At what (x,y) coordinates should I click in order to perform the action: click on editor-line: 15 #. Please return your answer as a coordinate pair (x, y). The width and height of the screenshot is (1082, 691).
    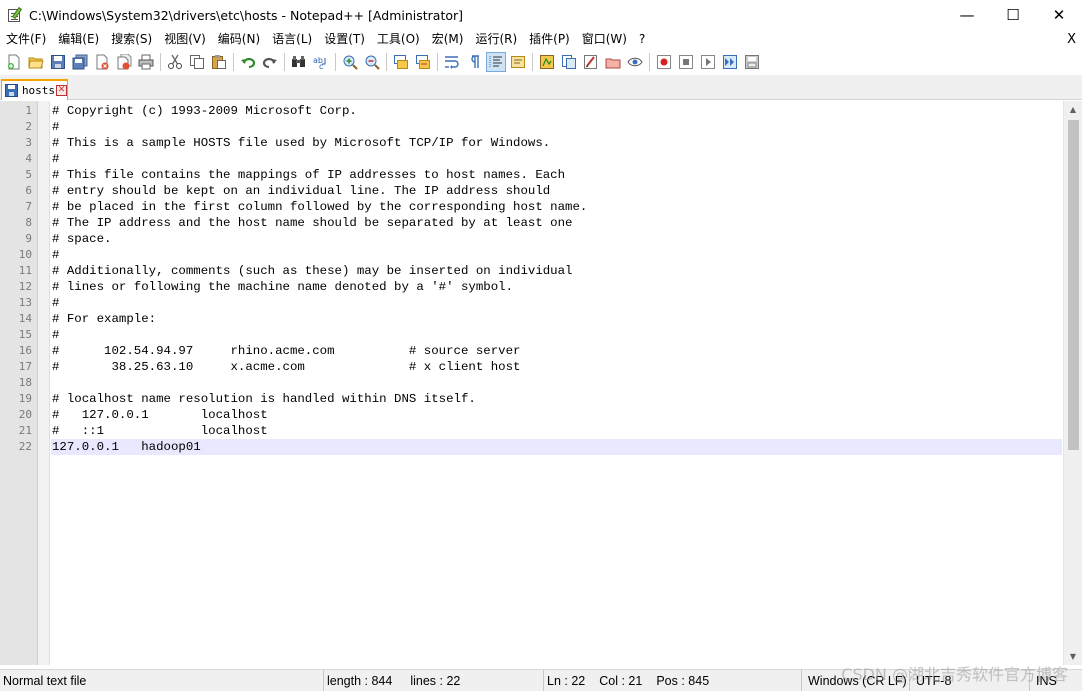
    Looking at the image, I should click on (532, 335).